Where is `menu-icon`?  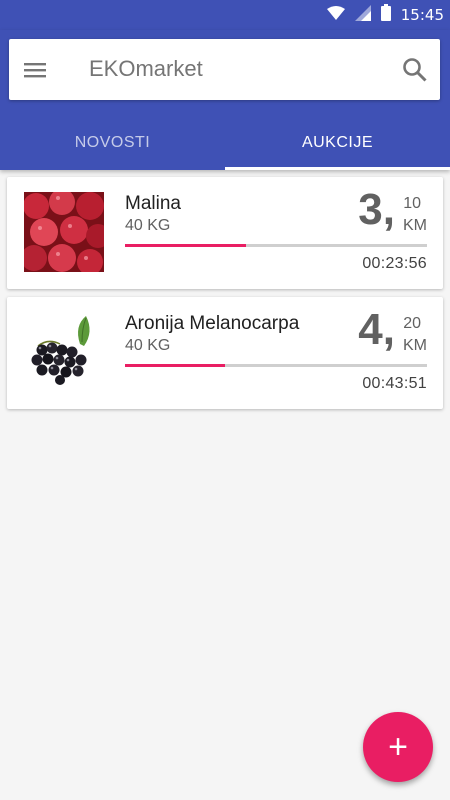 menu-icon is located at coordinates (35, 70).